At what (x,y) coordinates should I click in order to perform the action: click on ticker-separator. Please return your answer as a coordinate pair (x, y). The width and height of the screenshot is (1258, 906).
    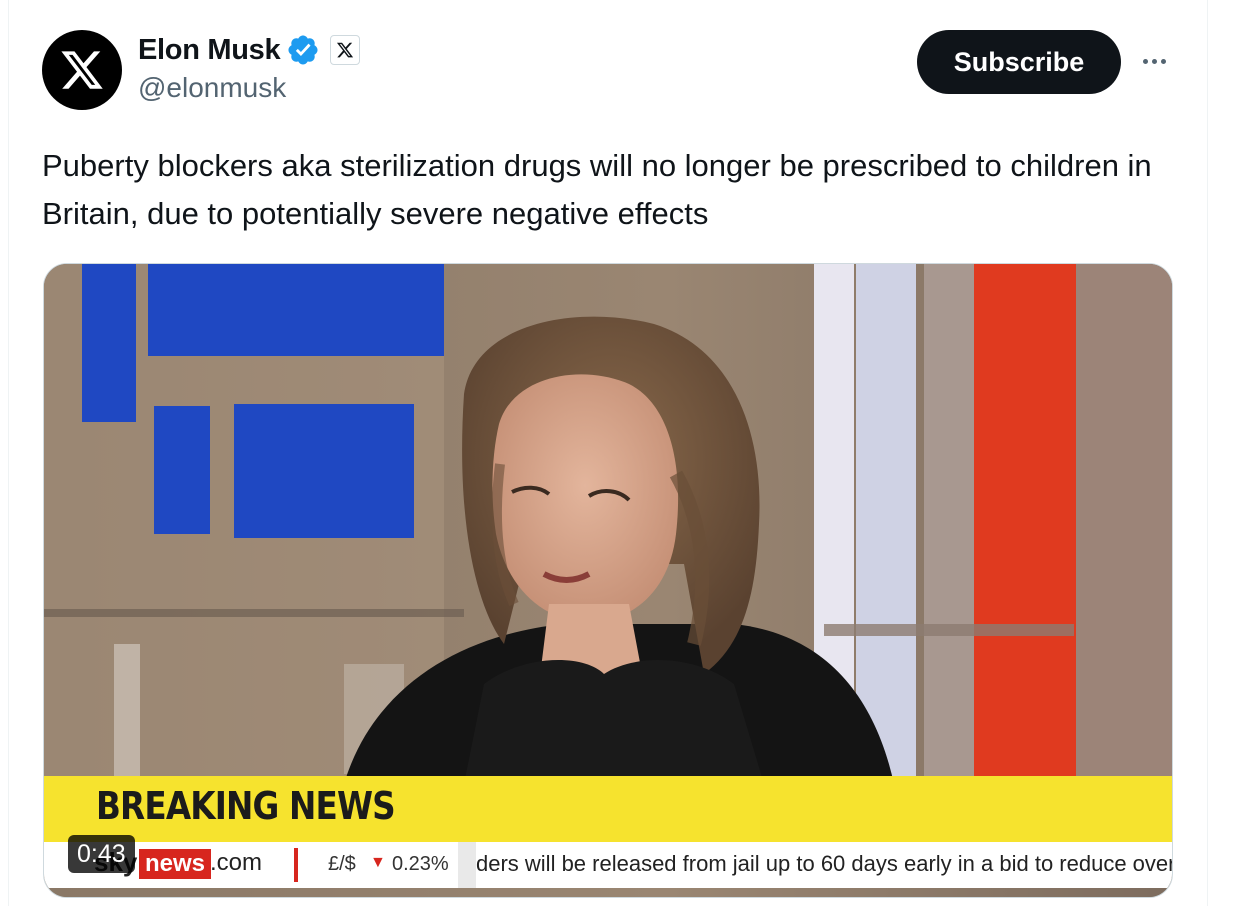
    Looking at the image, I should click on (296, 865).